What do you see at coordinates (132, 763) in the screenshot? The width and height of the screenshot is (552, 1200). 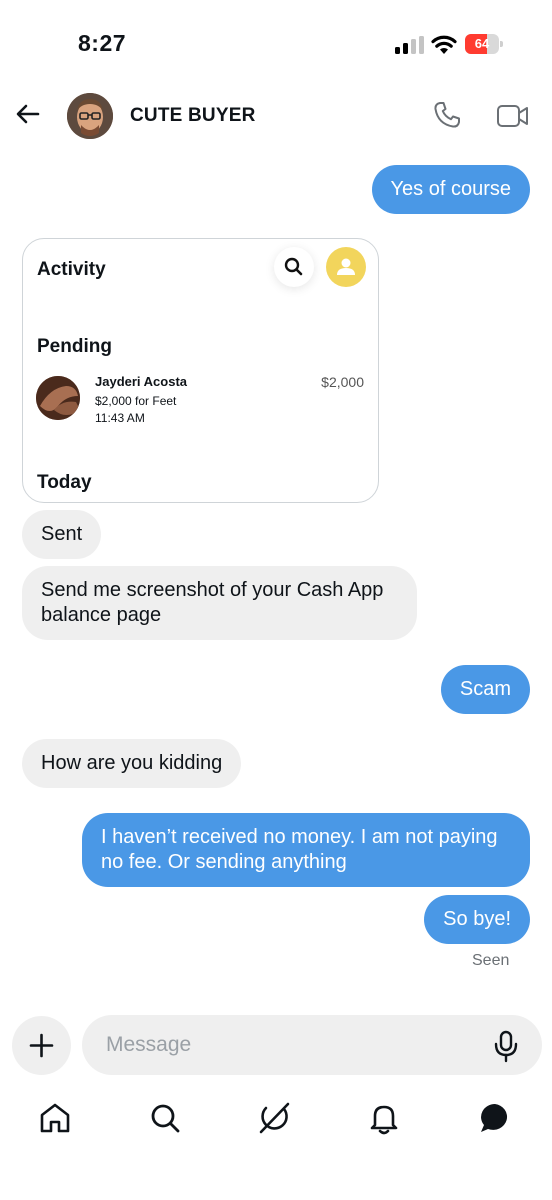 I see `message-bubble-incoming: How are you kidding` at bounding box center [132, 763].